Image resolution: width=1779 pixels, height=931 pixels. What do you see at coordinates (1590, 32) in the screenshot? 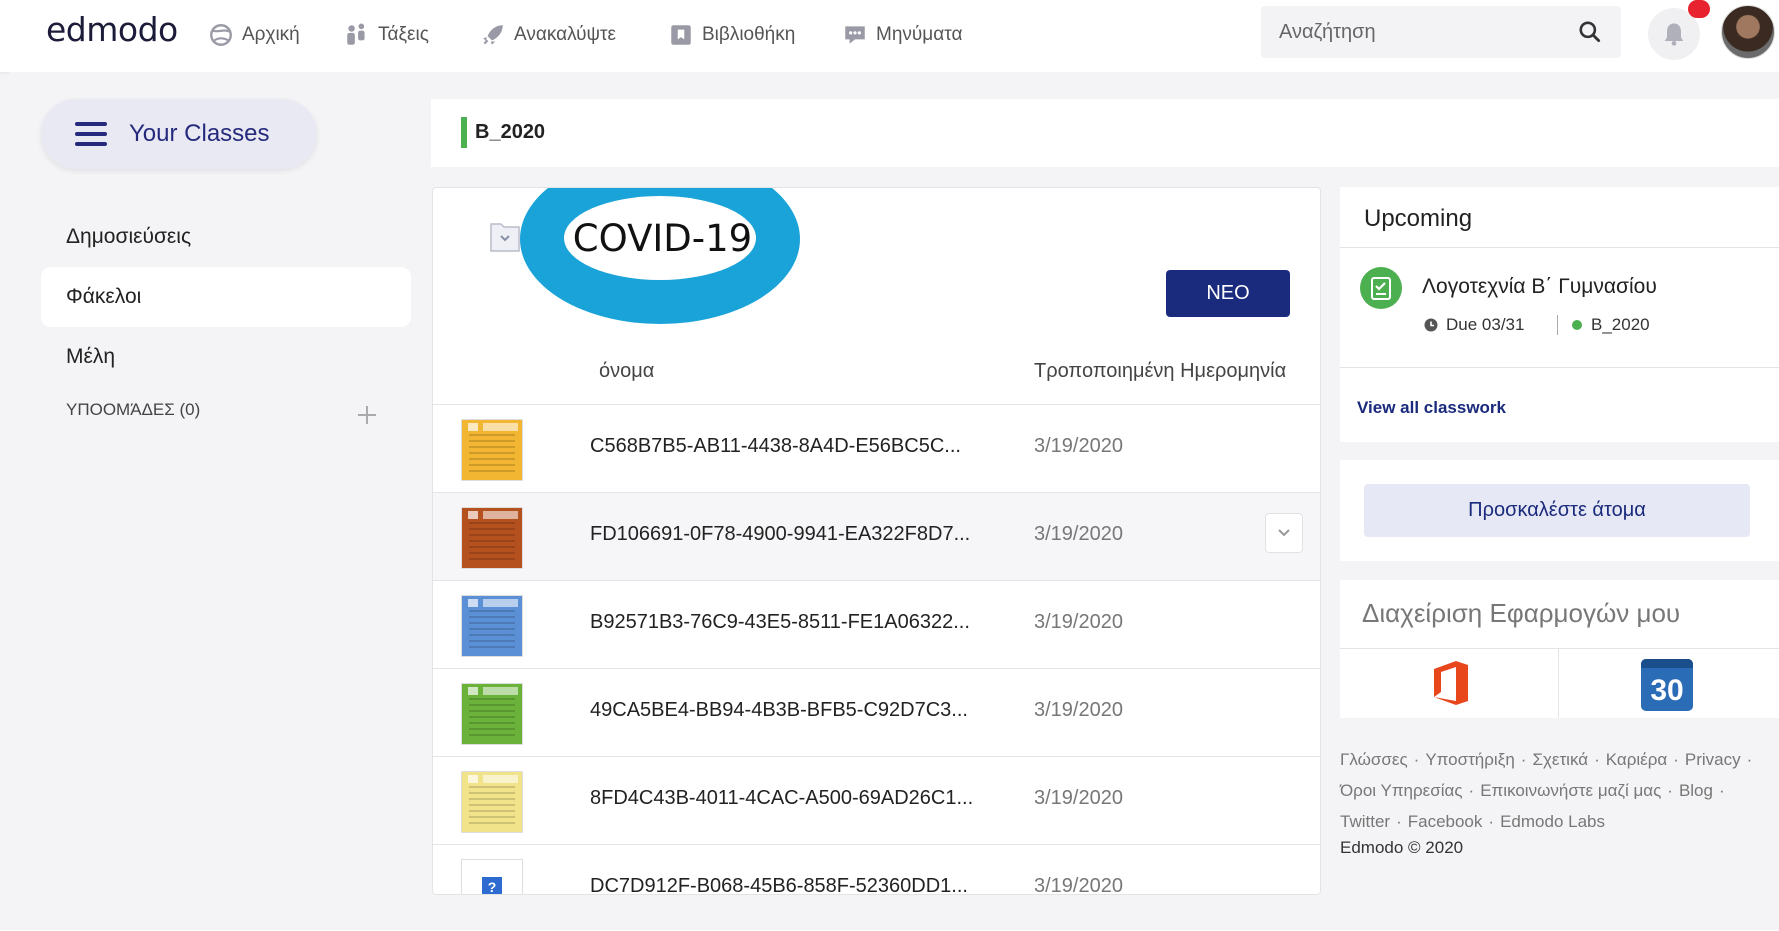
I see `search-icon` at bounding box center [1590, 32].